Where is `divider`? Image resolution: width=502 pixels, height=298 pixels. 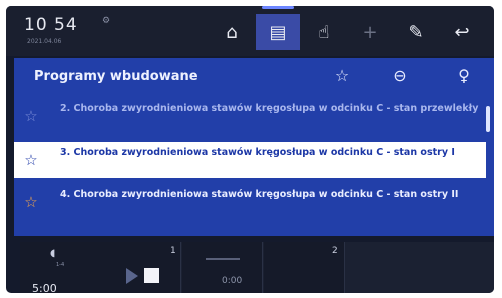 divider is located at coordinates (223, 259).